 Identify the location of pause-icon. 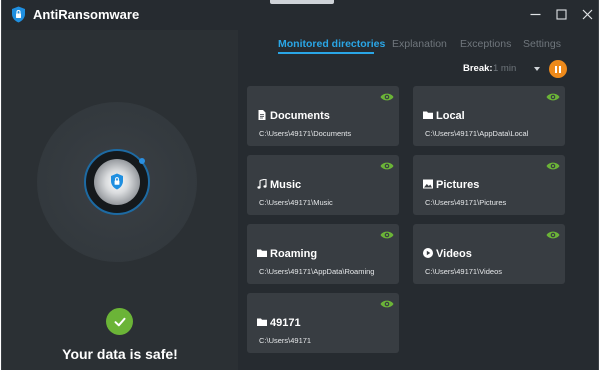
(556, 69).